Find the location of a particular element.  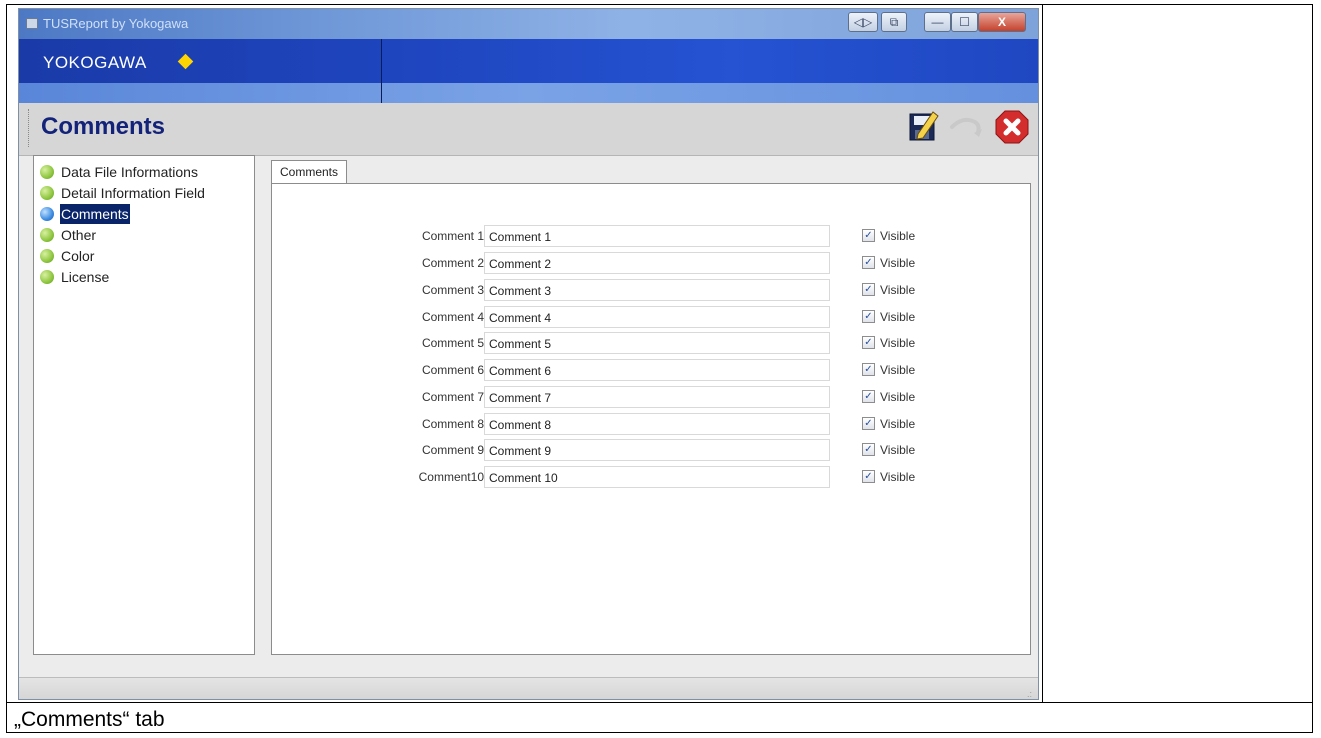

app-icon is located at coordinates (32, 23).